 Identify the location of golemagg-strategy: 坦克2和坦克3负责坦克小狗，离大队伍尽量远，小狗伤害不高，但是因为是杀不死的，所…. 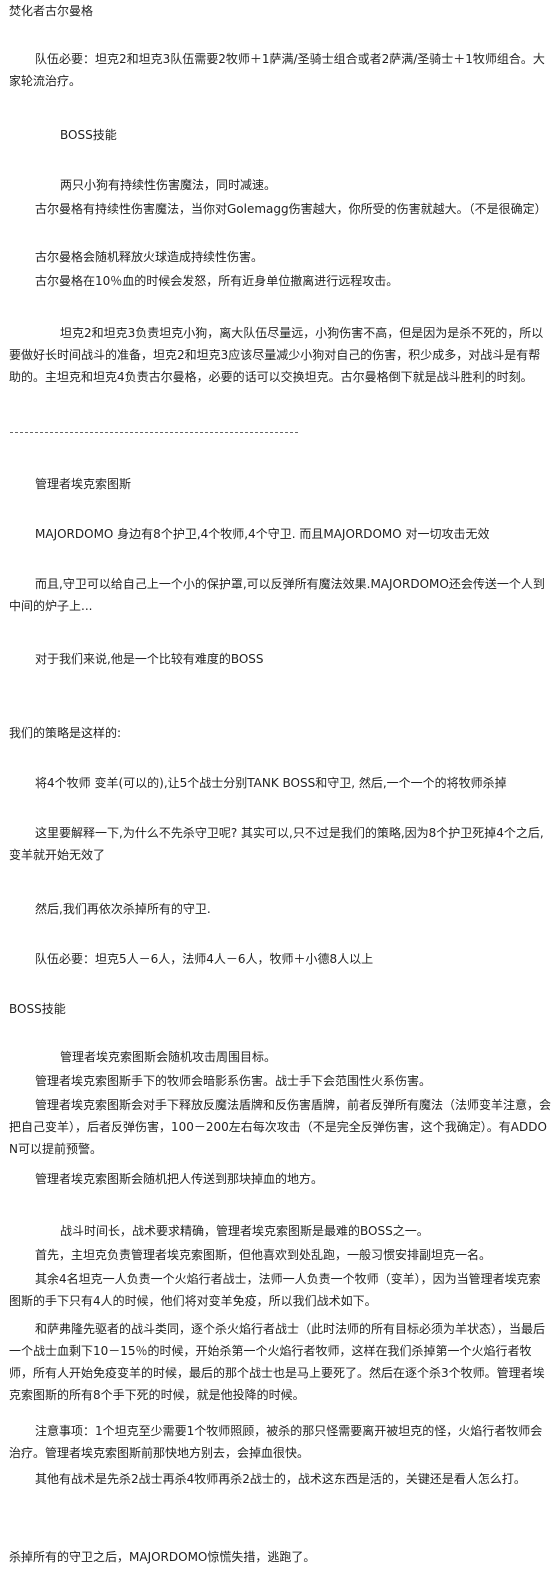
(276, 355).